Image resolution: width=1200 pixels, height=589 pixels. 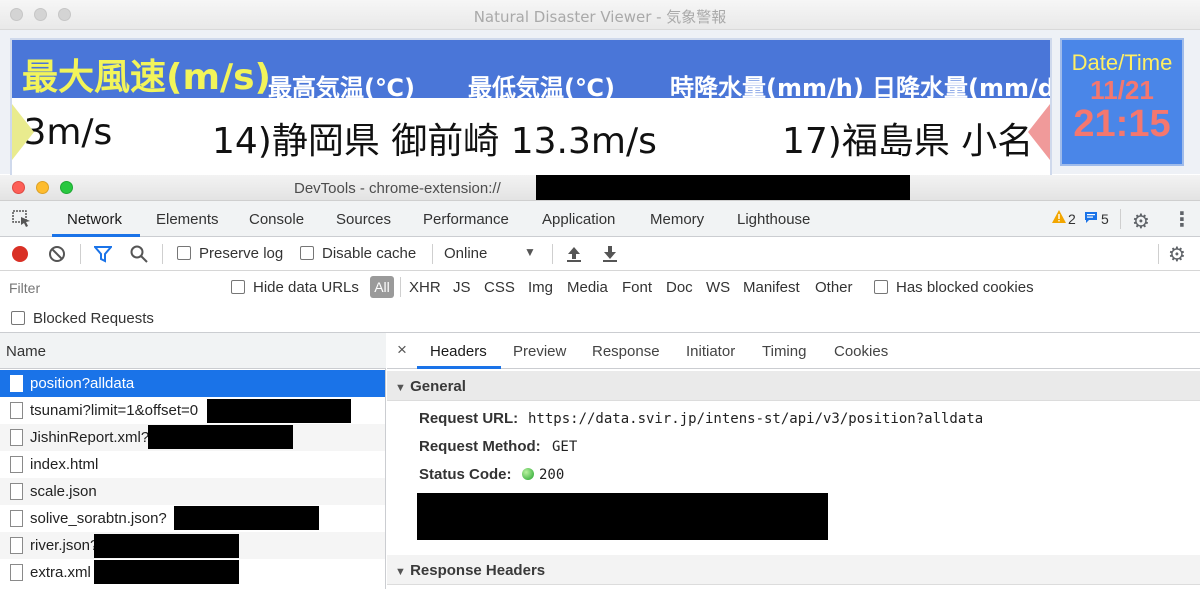 What do you see at coordinates (18, 187) in the screenshot?
I see `close-window-button` at bounding box center [18, 187].